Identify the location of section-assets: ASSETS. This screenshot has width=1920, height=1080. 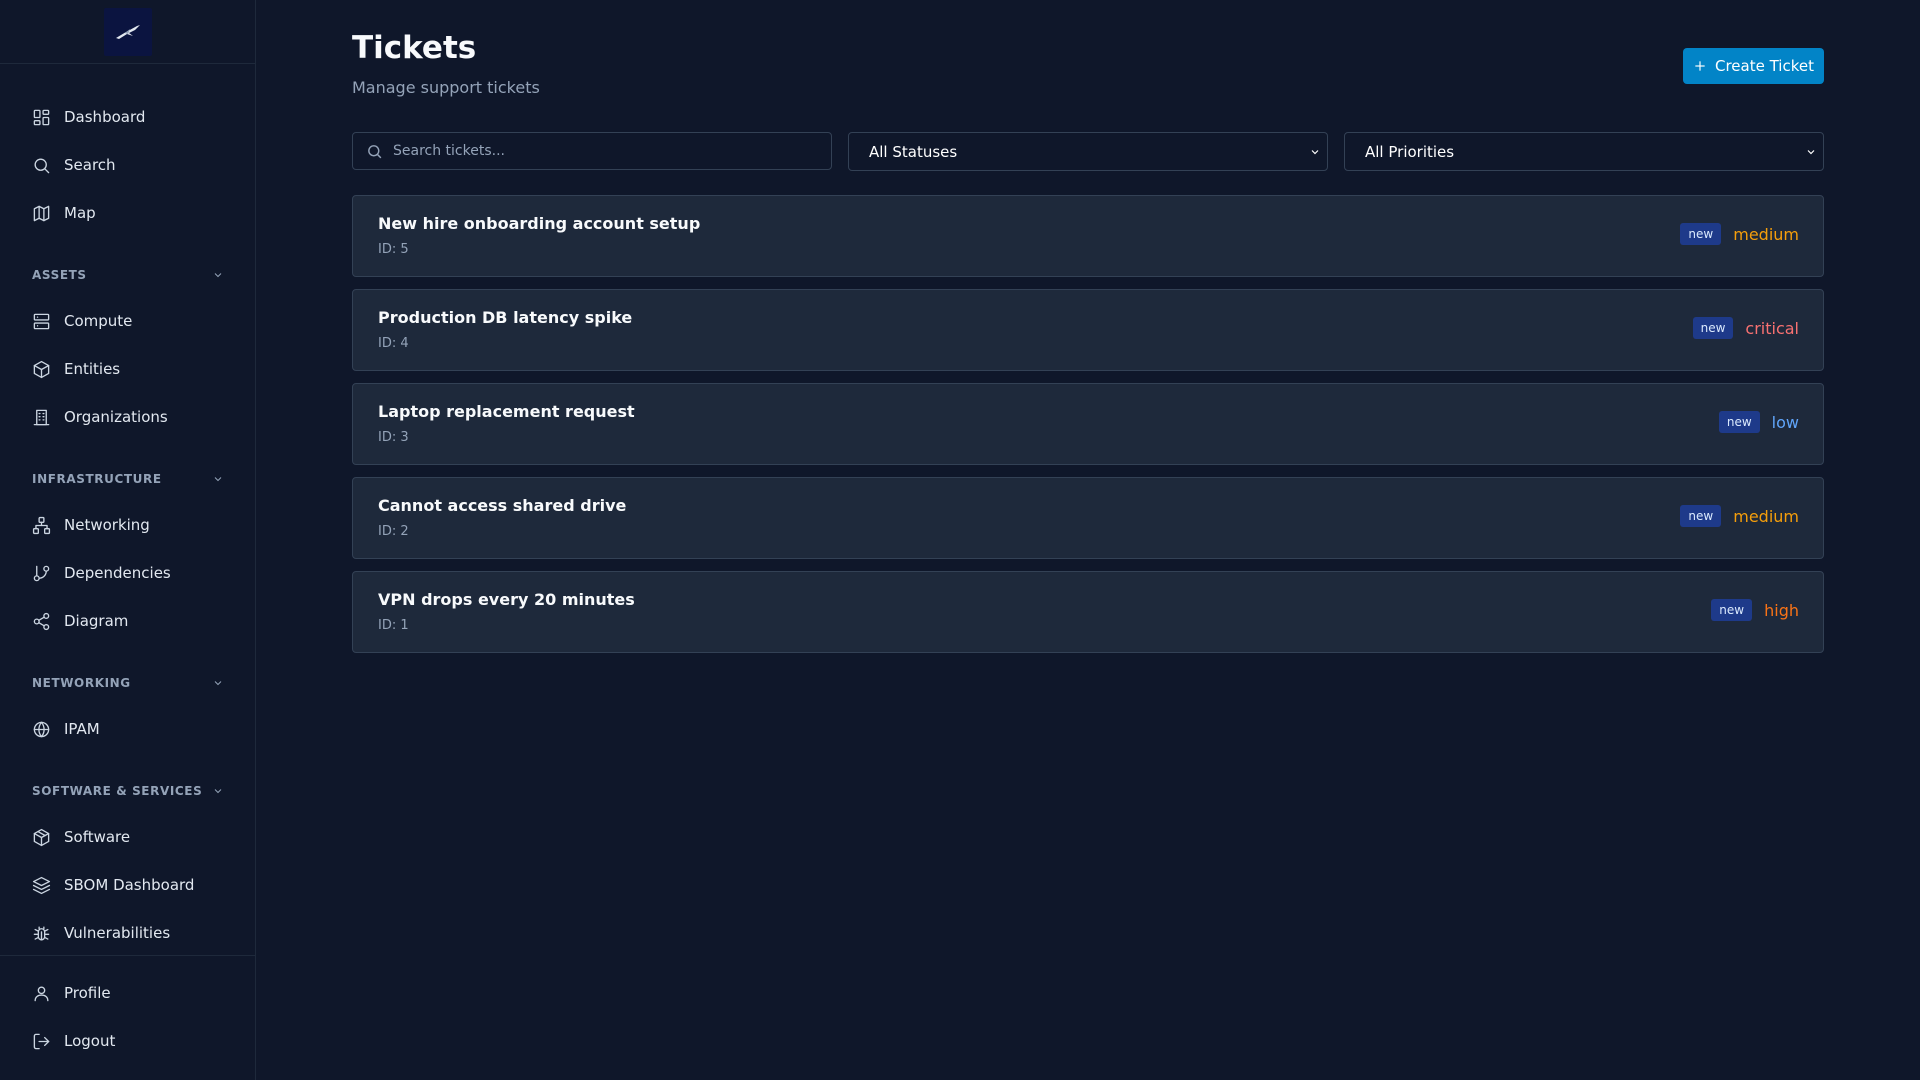
(128, 275).